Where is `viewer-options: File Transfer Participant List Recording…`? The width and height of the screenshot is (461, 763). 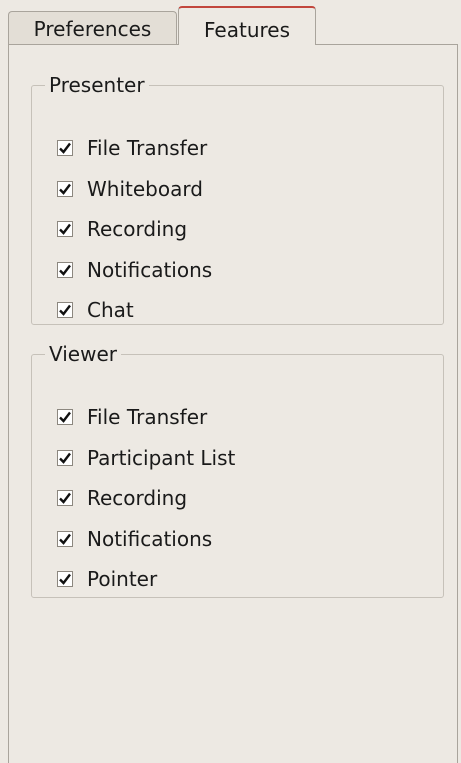
viewer-options: File Transfer Participant List Recording… is located at coordinates (146, 498).